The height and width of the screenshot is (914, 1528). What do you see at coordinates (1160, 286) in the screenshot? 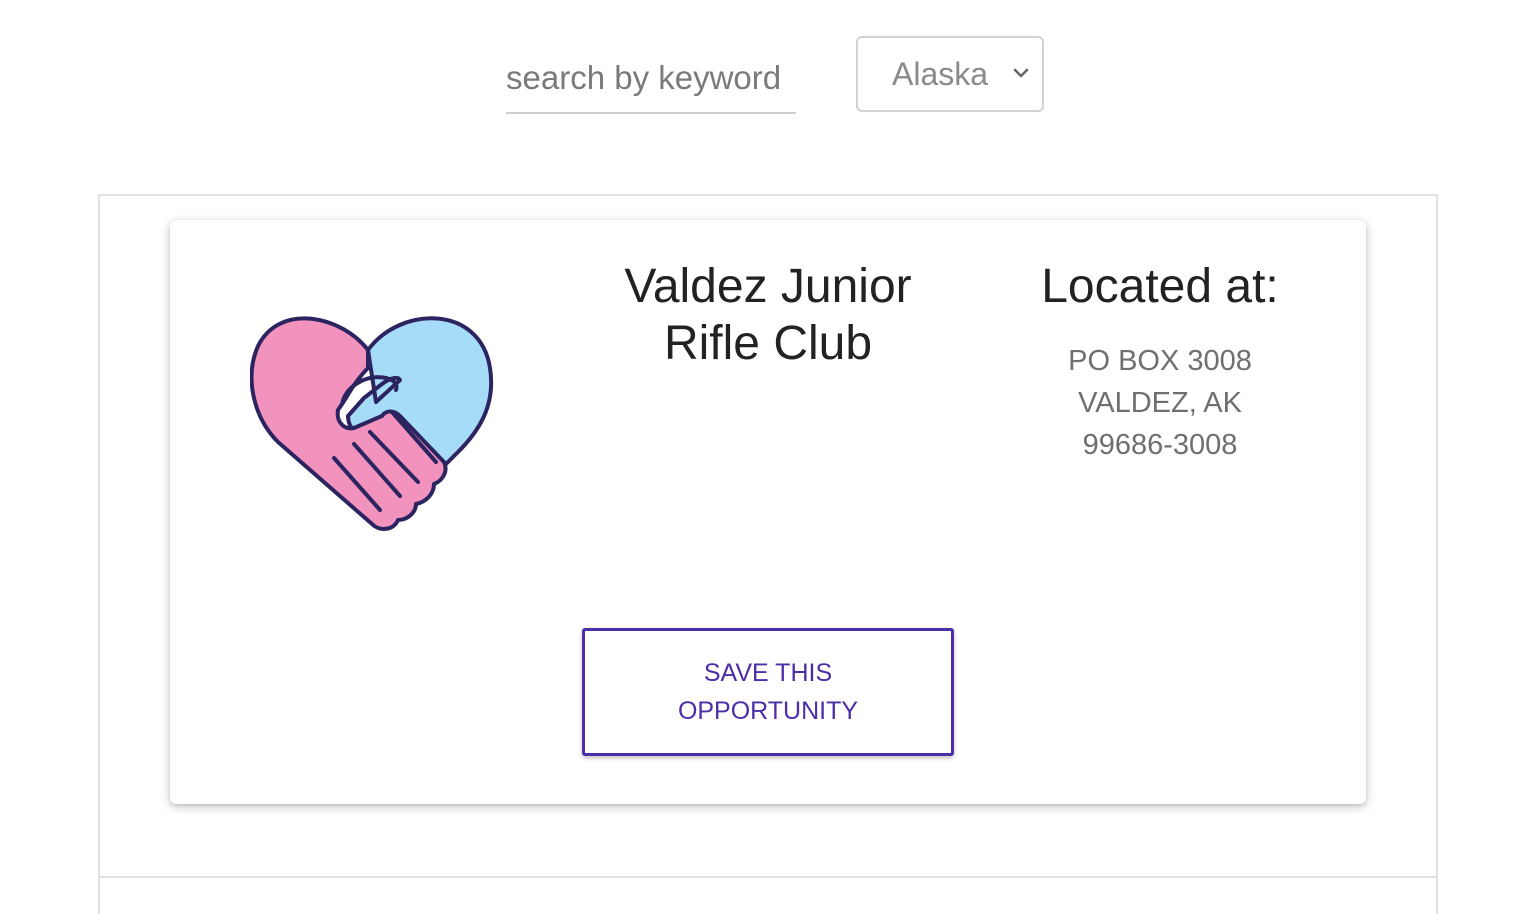
I see `location-heading: Located at:` at bounding box center [1160, 286].